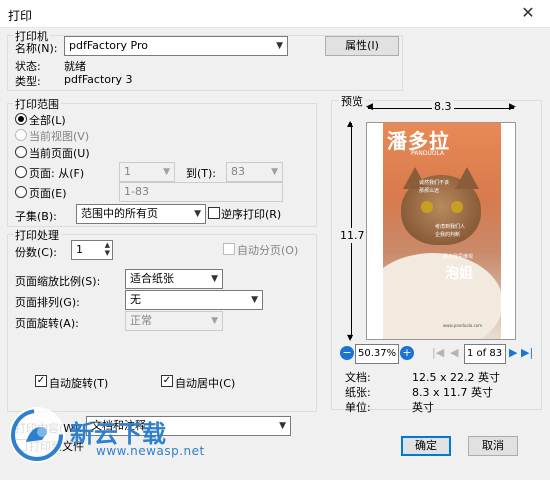 The image size is (550, 480). I want to click on magazine-line-3: 考虑到我们人, so click(450, 227).